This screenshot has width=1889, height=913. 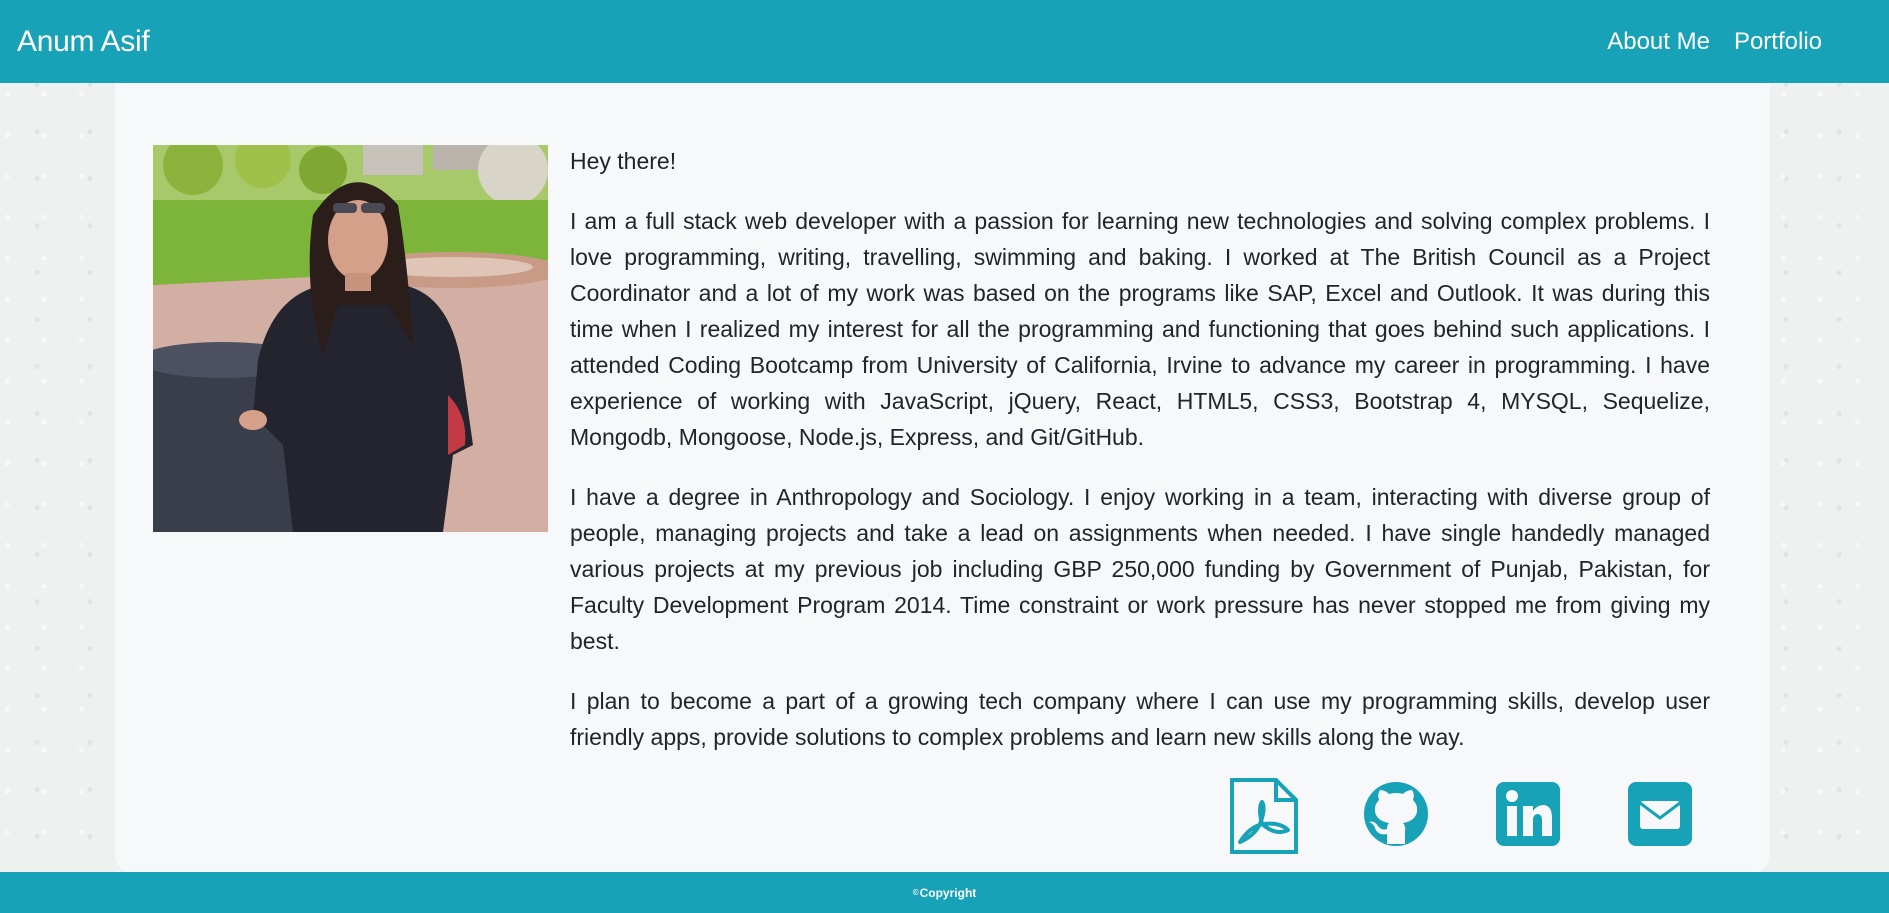 What do you see at coordinates (948, 892) in the screenshot?
I see `copyright-text: Copyright` at bounding box center [948, 892].